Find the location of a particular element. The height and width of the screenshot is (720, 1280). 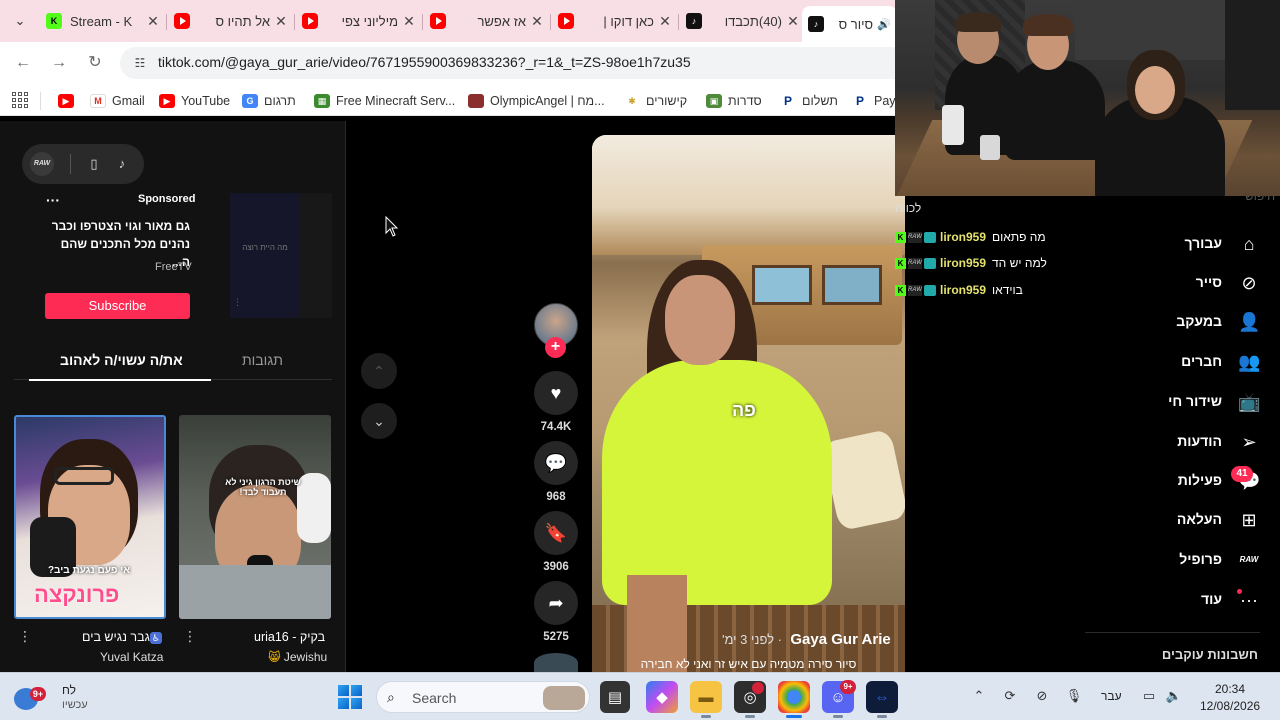

clock-time: 20:34 is located at coordinates (1230, 689).